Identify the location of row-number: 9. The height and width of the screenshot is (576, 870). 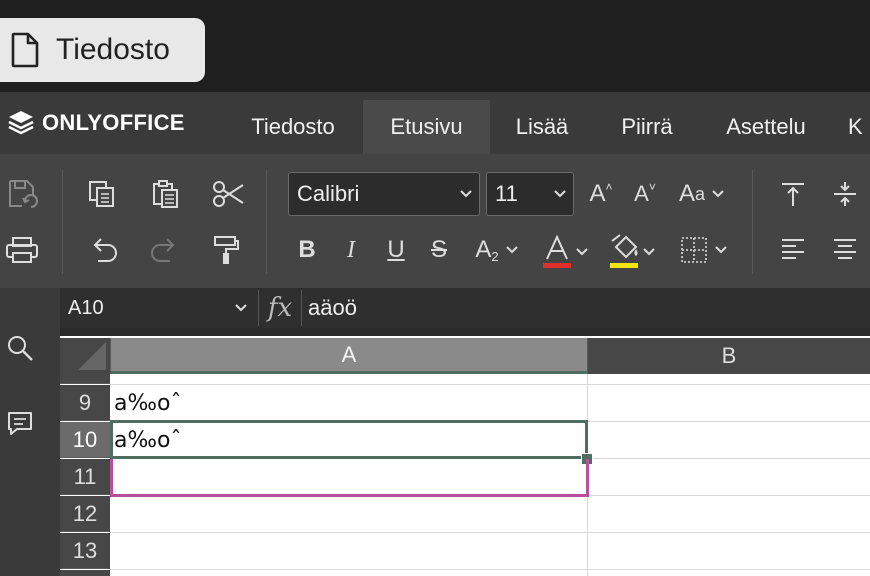
(85, 402).